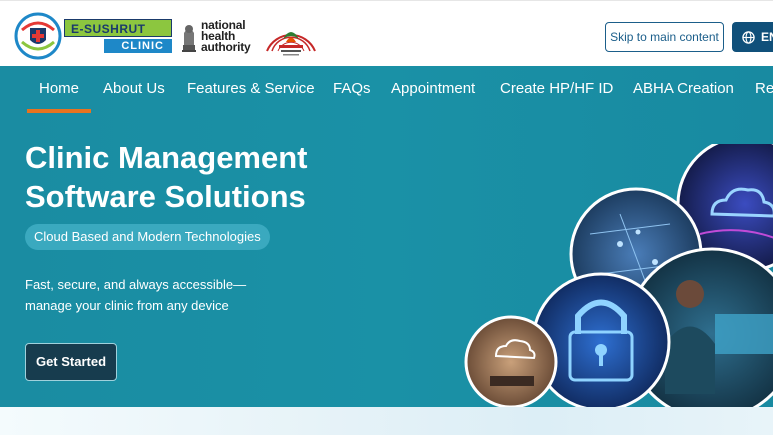 This screenshot has width=773, height=435. I want to click on hero-description-line-2: manage your clinic from any device, so click(127, 305).